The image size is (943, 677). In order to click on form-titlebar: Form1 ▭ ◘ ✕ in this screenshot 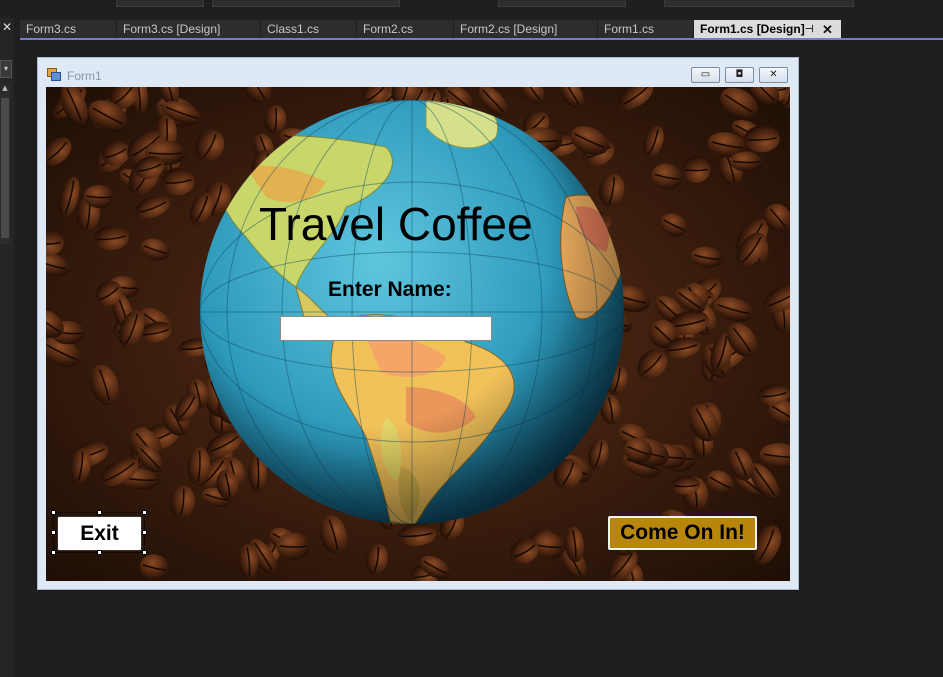, I will do `click(418, 73)`.